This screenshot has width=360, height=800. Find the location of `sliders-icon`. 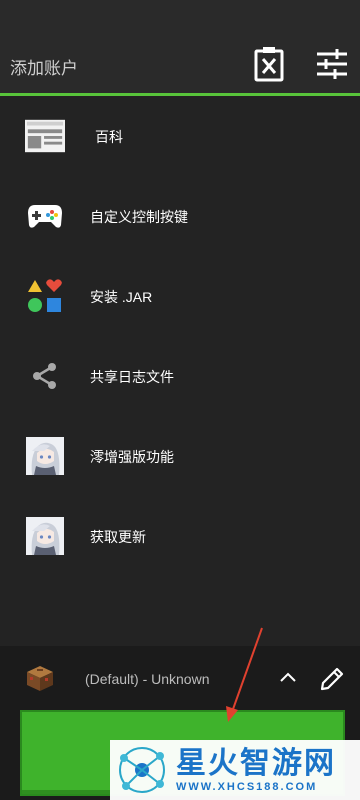

sliders-icon is located at coordinates (332, 64).